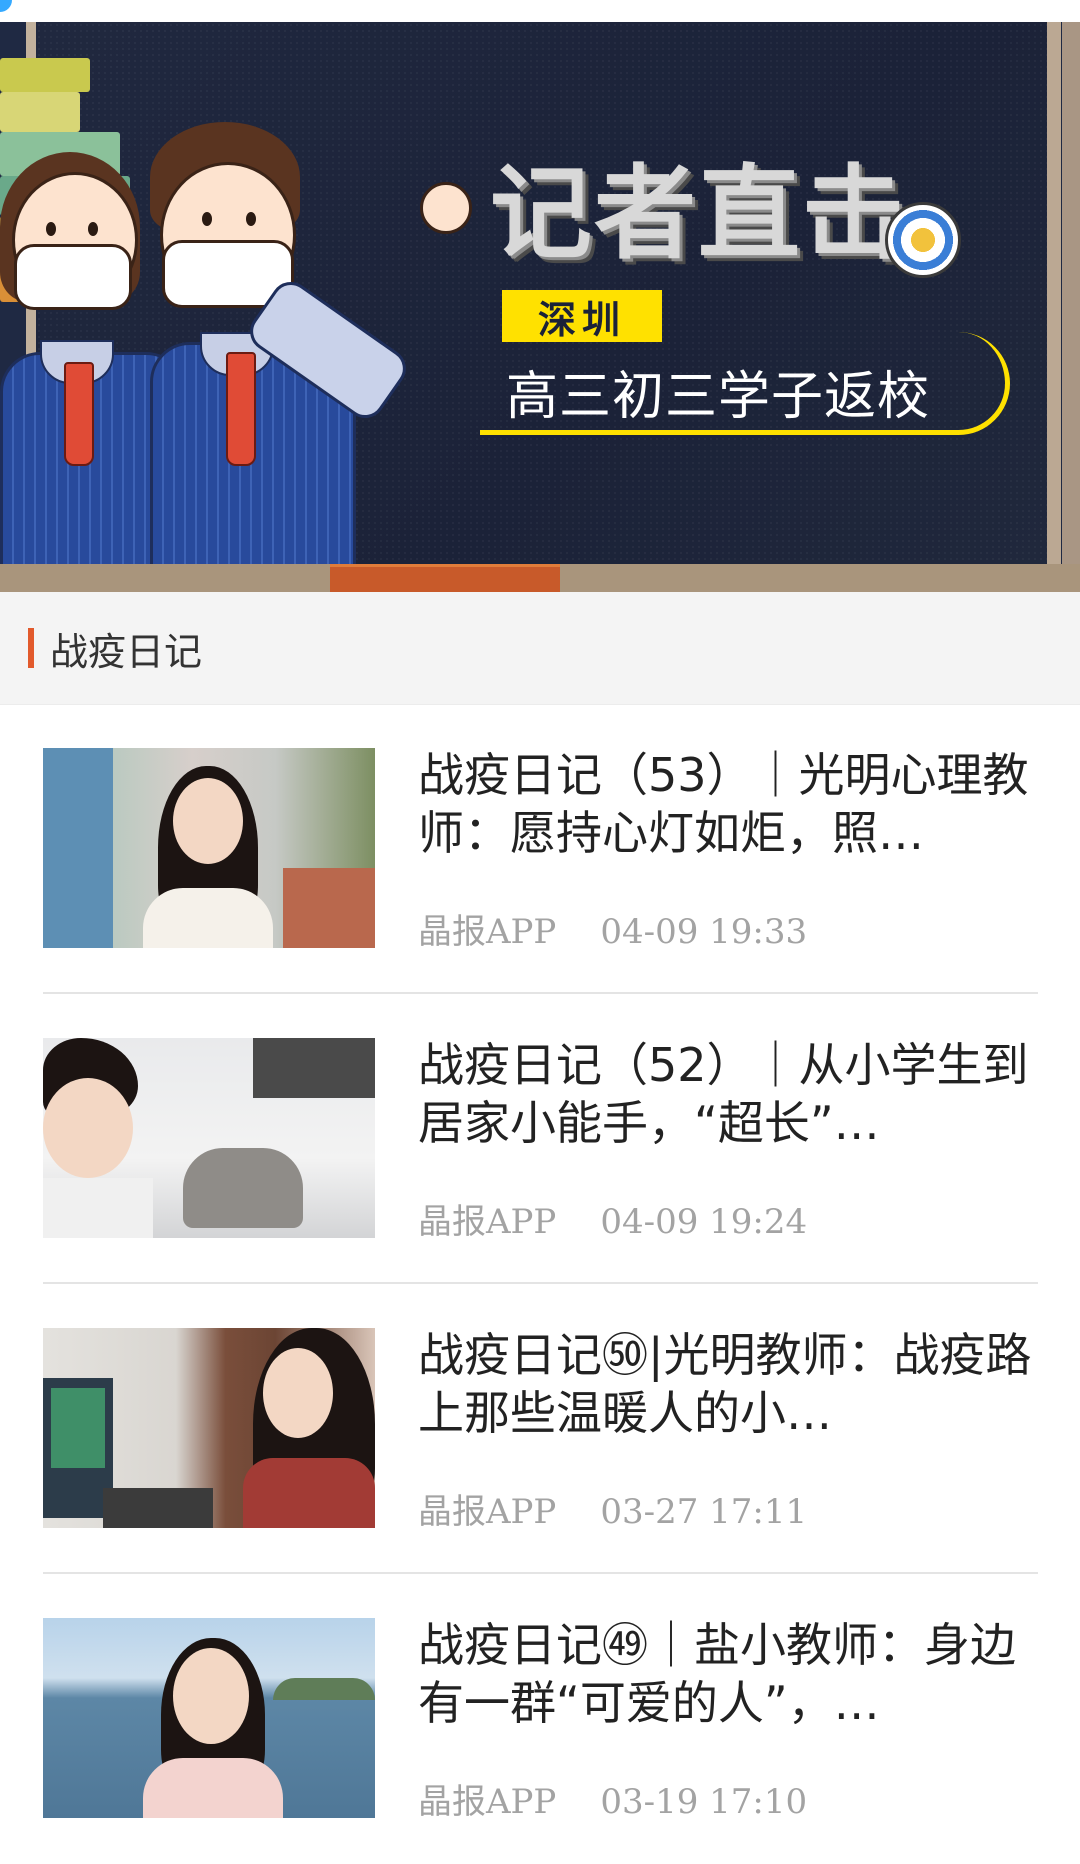 This screenshot has width=1080, height=1864. Describe the element at coordinates (310, 355) in the screenshot. I see `boy-illustration` at that location.